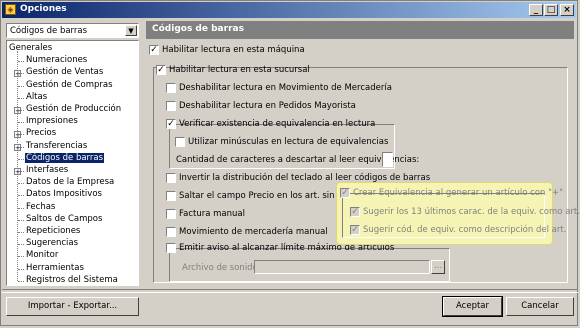 The height and width of the screenshot is (328, 580). I want to click on tree-item: Datos Impositivos, so click(64, 194).